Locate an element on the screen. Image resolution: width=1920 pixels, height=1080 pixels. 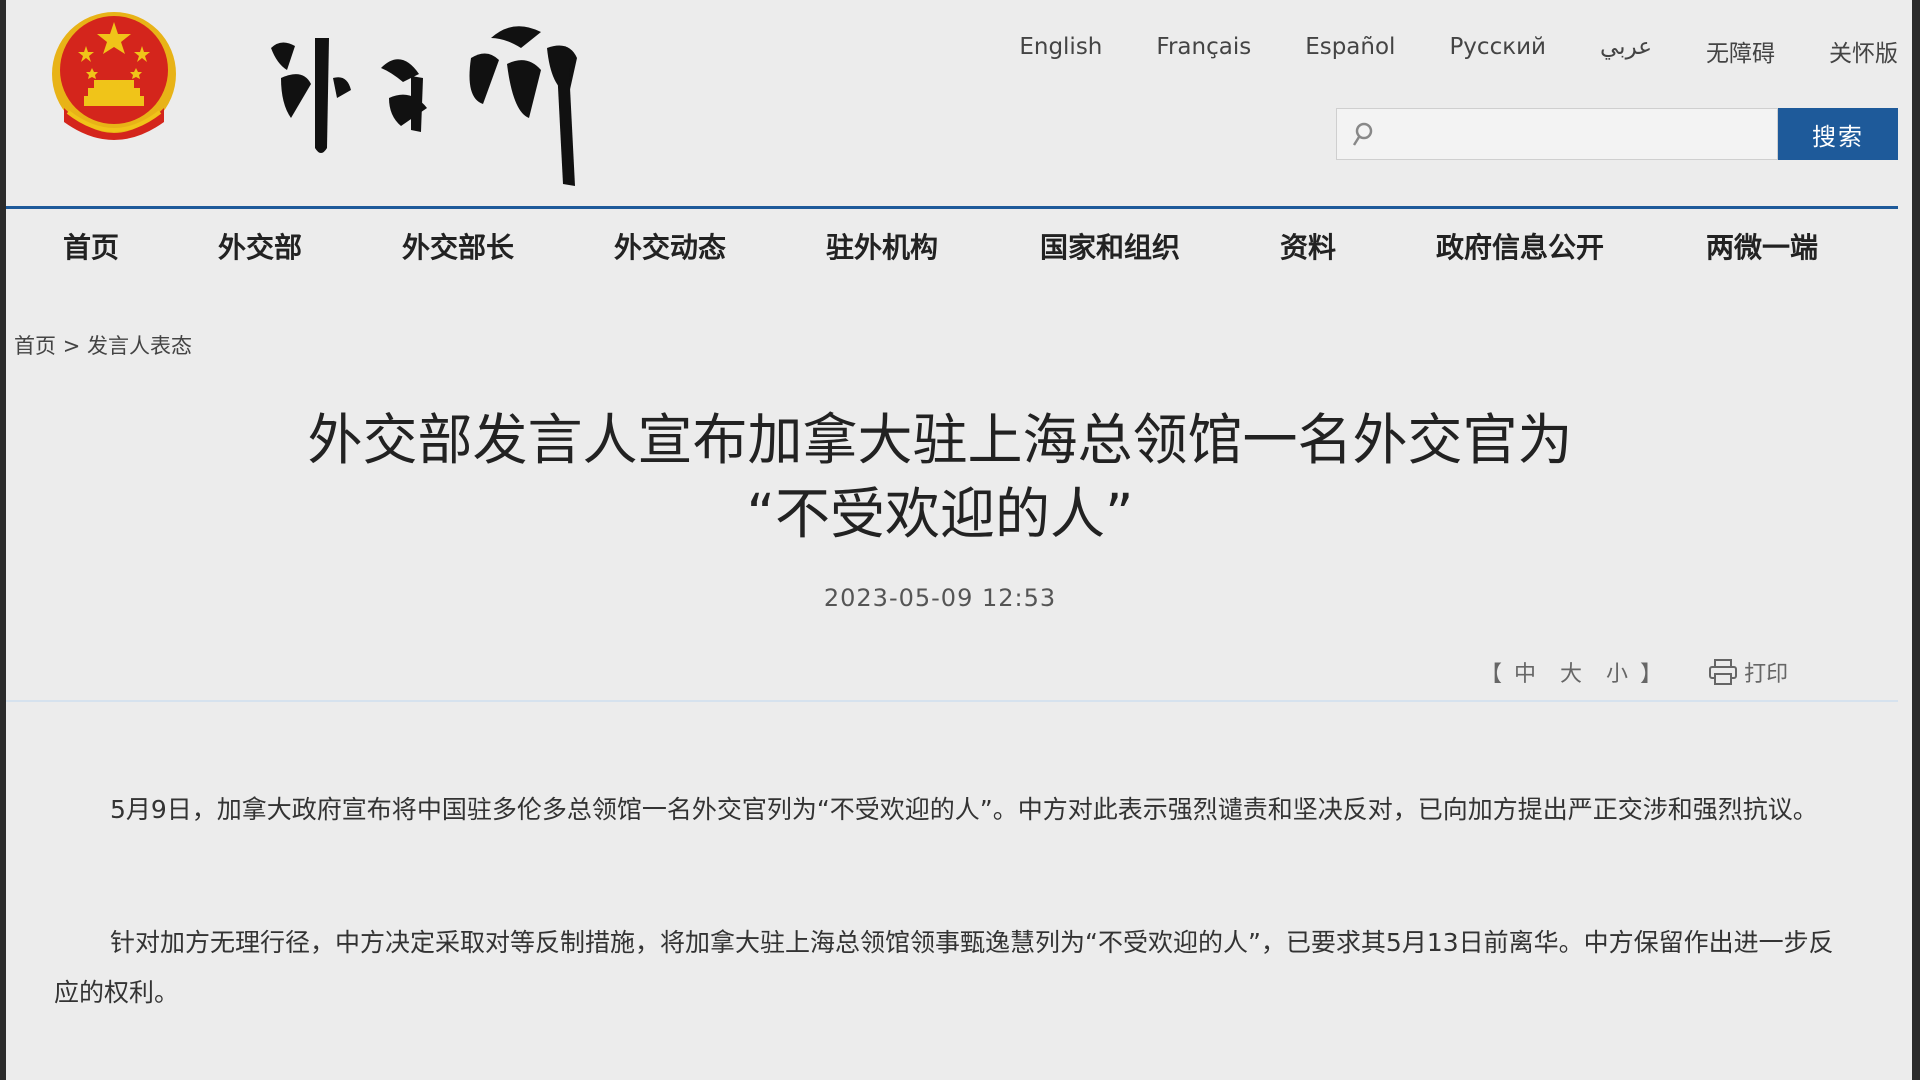
nav-item-ministry: 外交部 is located at coordinates (260, 246).